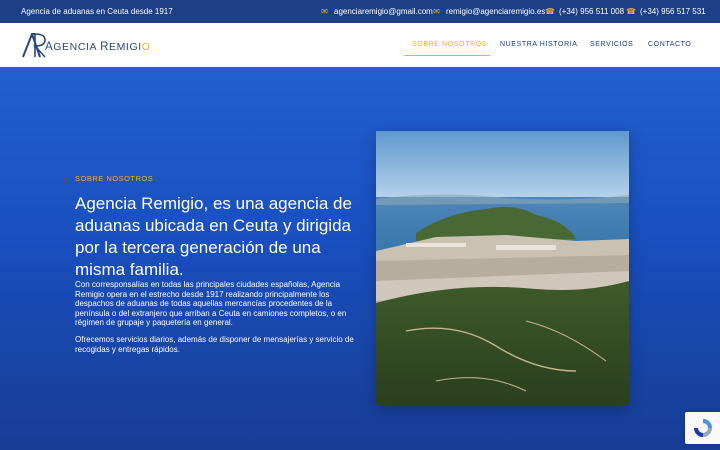 The image size is (720, 450). I want to click on email-2-text: remigio@agenciaremigio.es, so click(496, 11).